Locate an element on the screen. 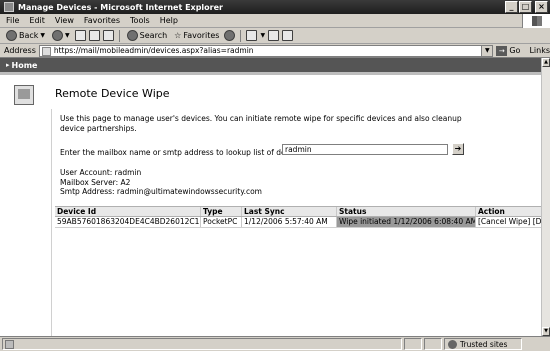 The image size is (550, 351). go-label: Go is located at coordinates (515, 50).